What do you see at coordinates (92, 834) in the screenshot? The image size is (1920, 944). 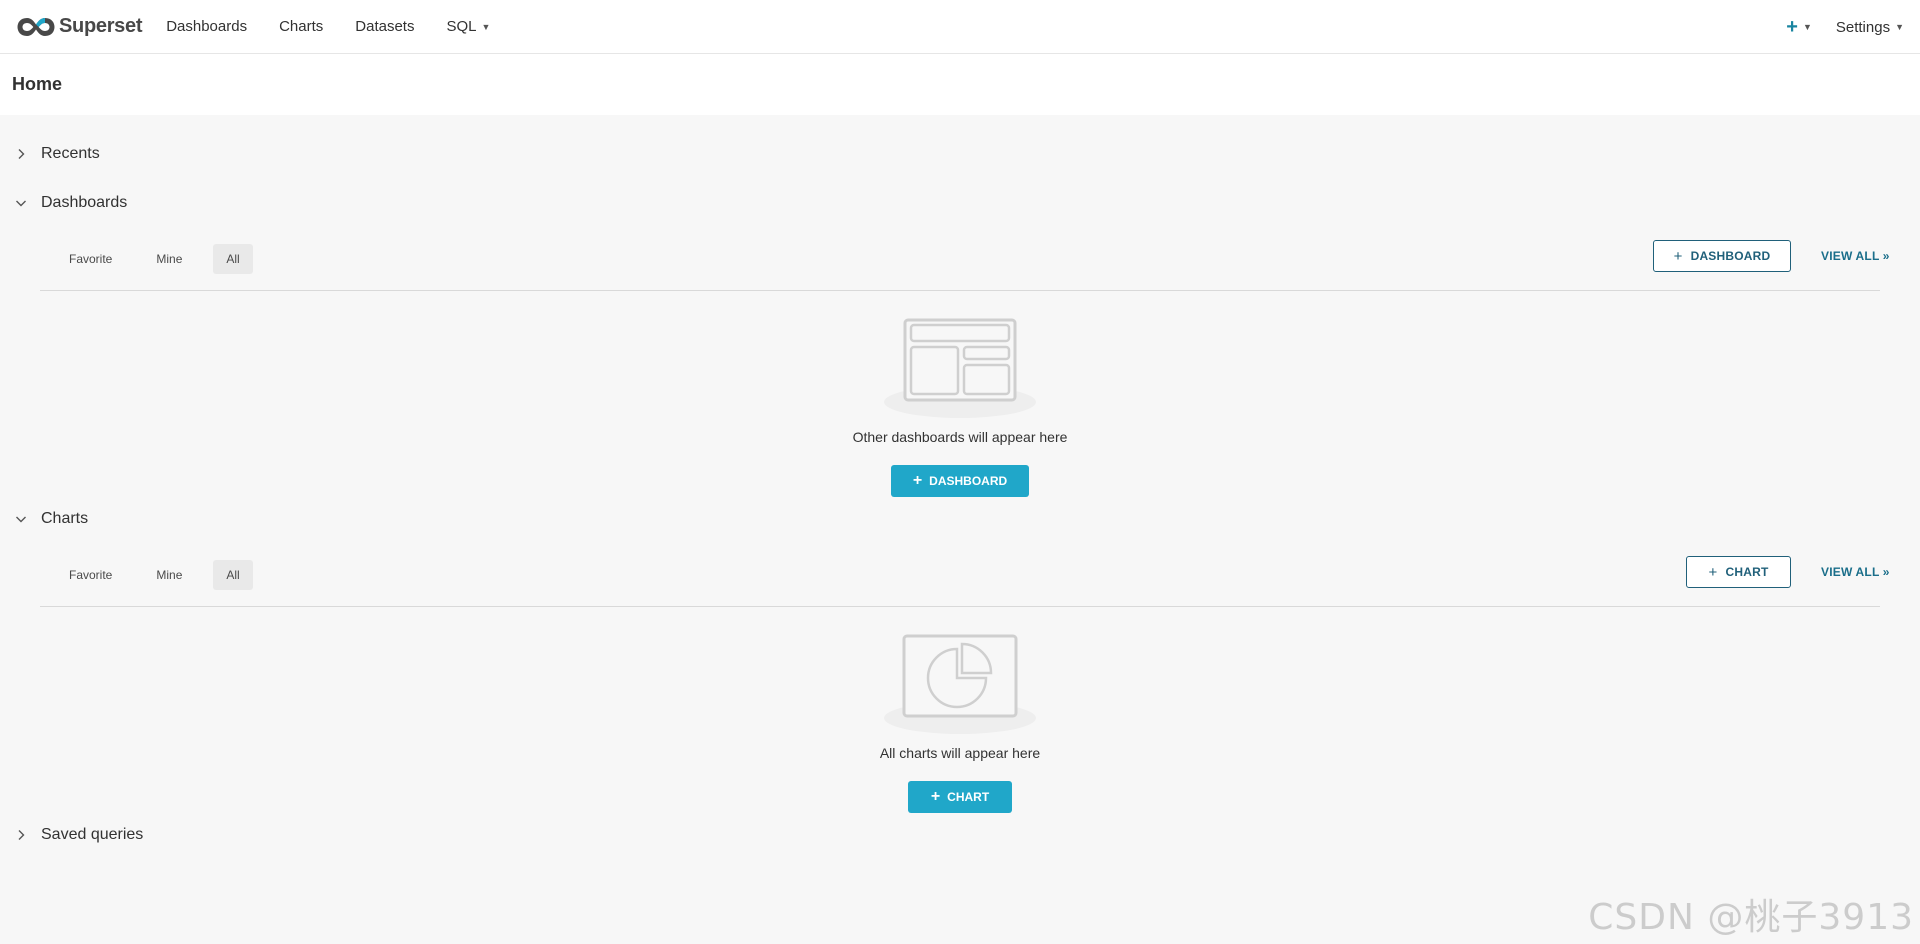 I see `section-label: Saved queries` at bounding box center [92, 834].